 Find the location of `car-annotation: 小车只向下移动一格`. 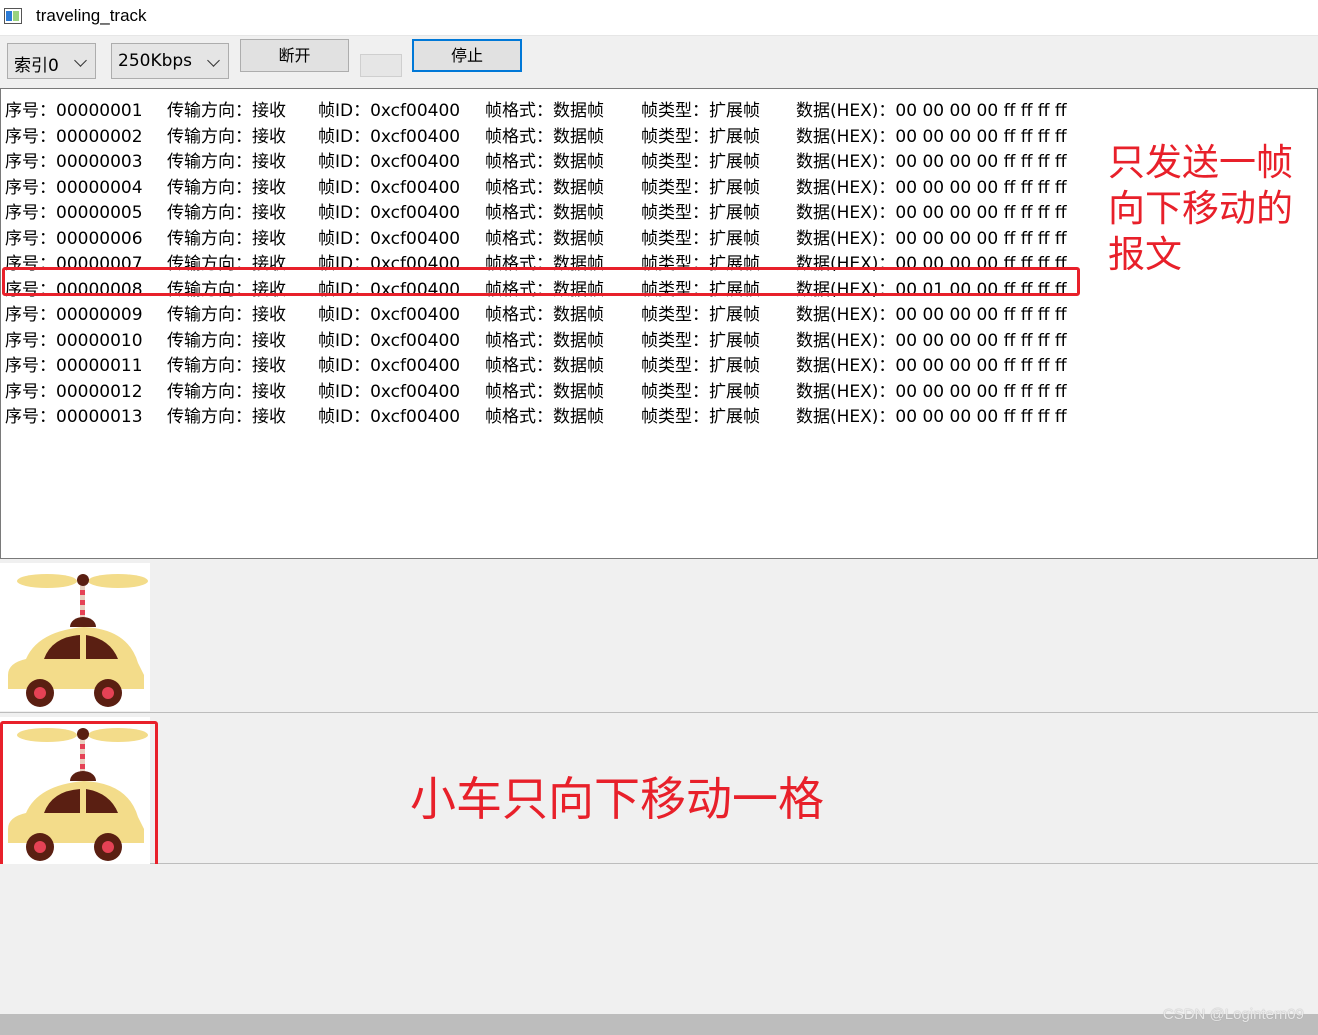

car-annotation: 小车只向下移动一格 is located at coordinates (617, 799).